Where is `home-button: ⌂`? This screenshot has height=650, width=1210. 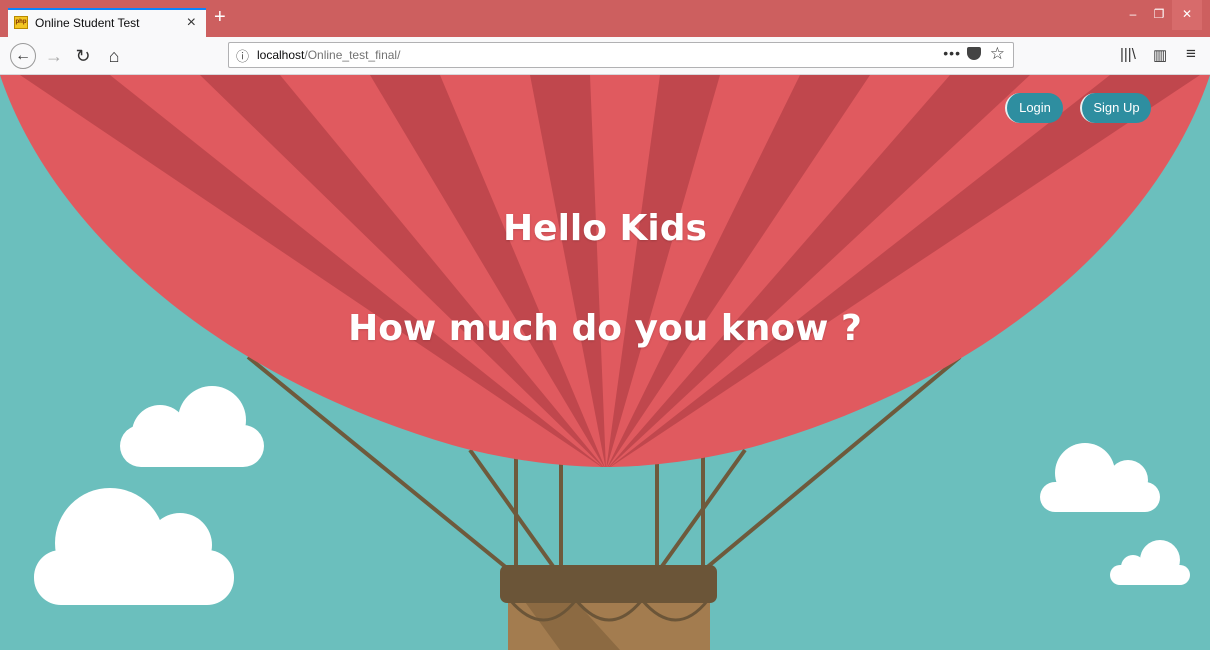
home-button: ⌂ is located at coordinates (114, 56).